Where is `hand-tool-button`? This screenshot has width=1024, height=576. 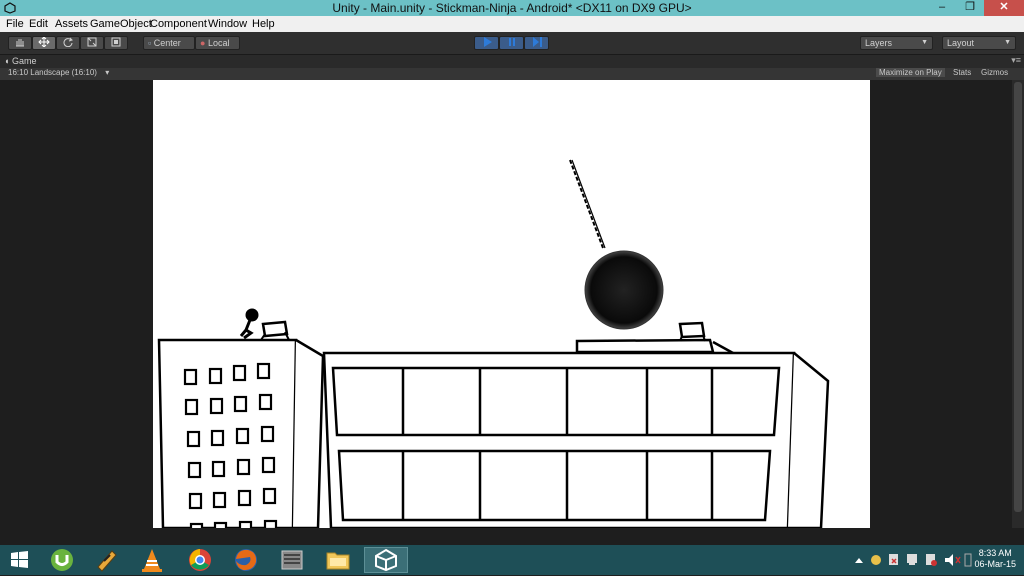
hand-tool-button is located at coordinates (20, 43).